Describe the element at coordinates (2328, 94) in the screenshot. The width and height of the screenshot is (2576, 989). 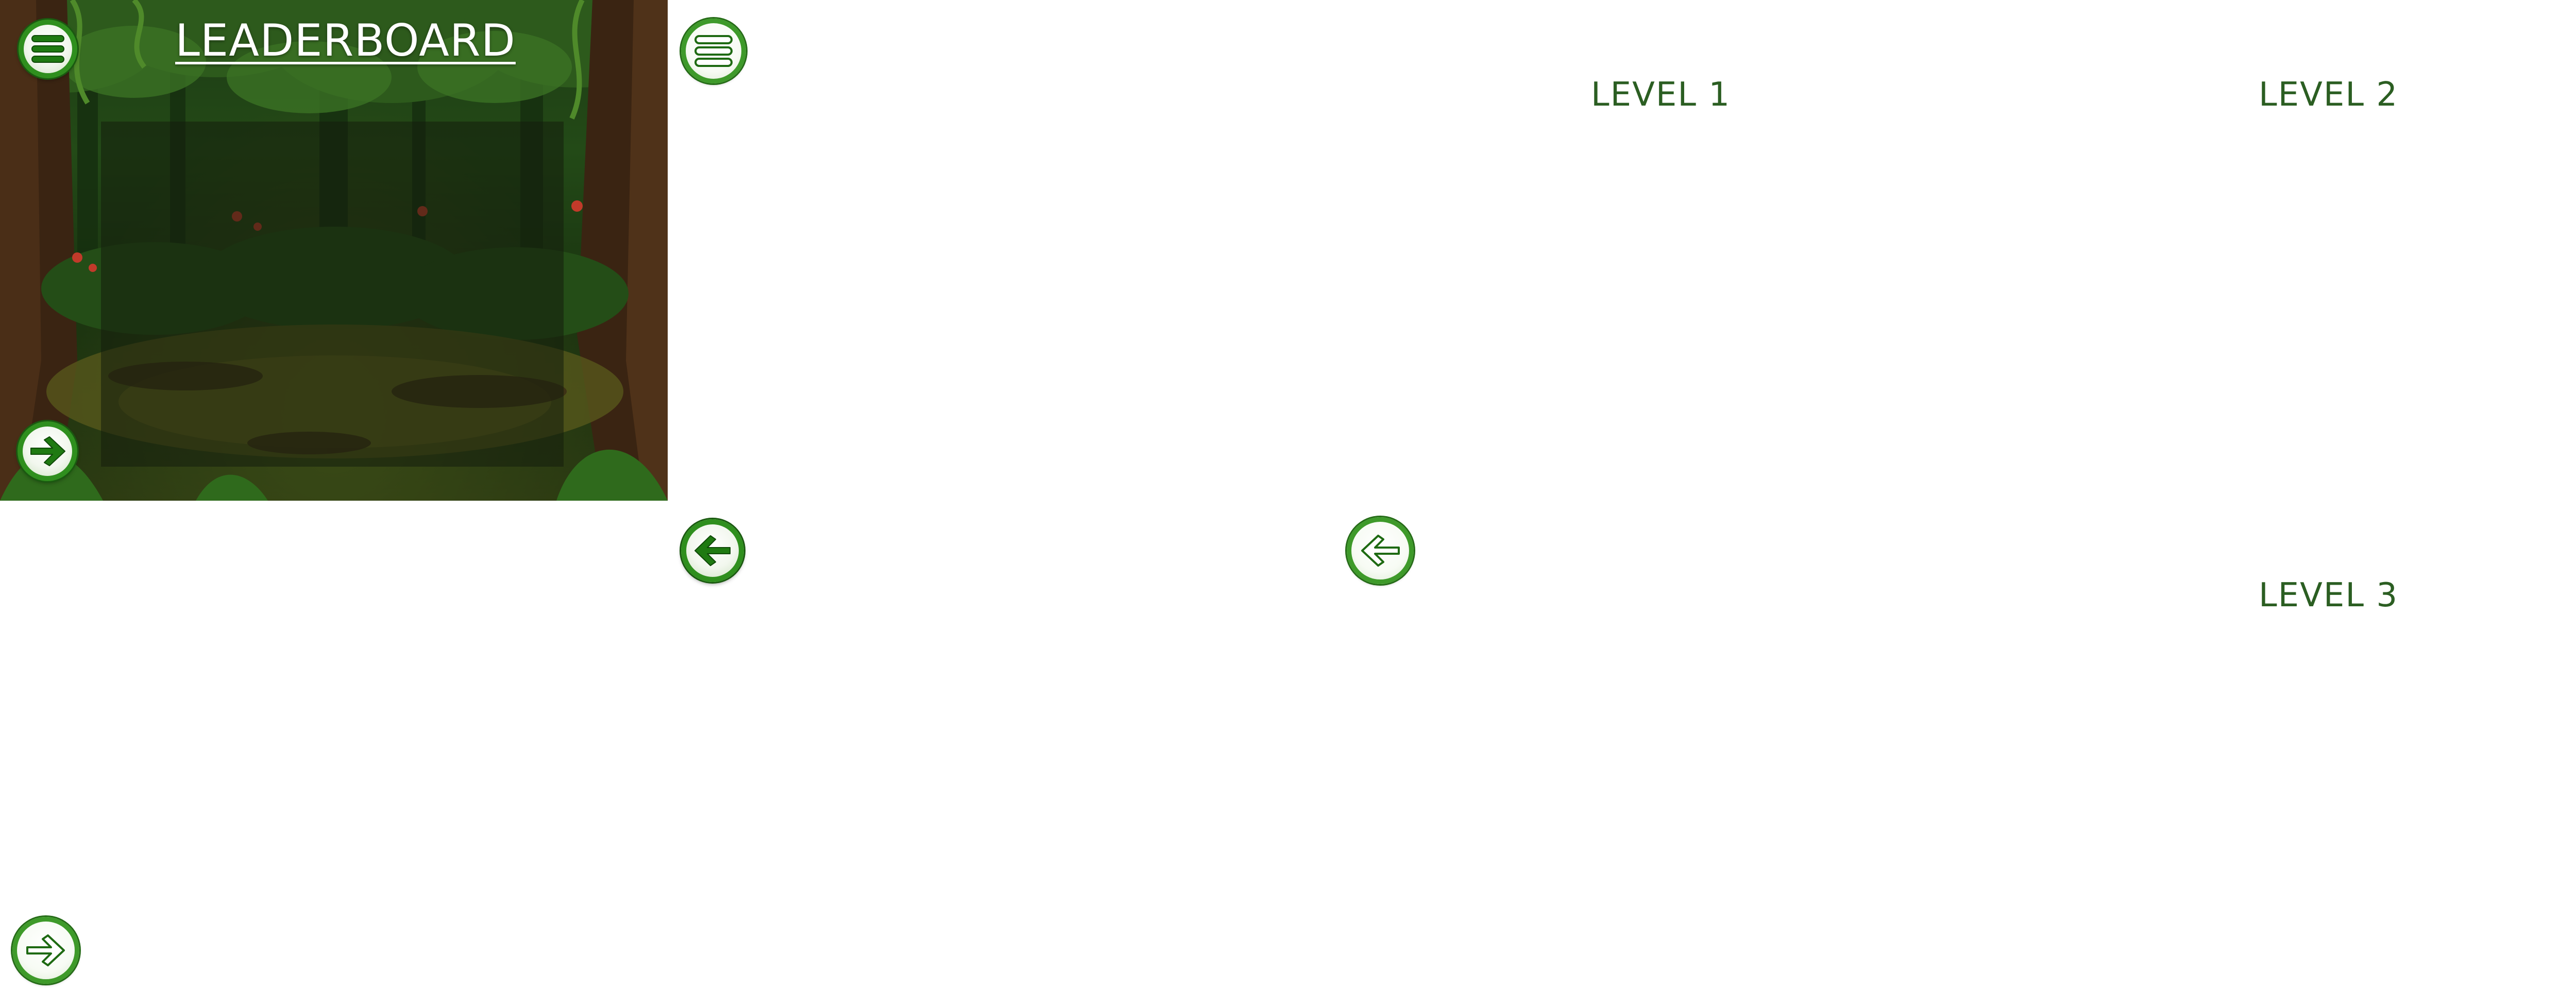
I see `level-2-label: LEVEL 2` at that location.